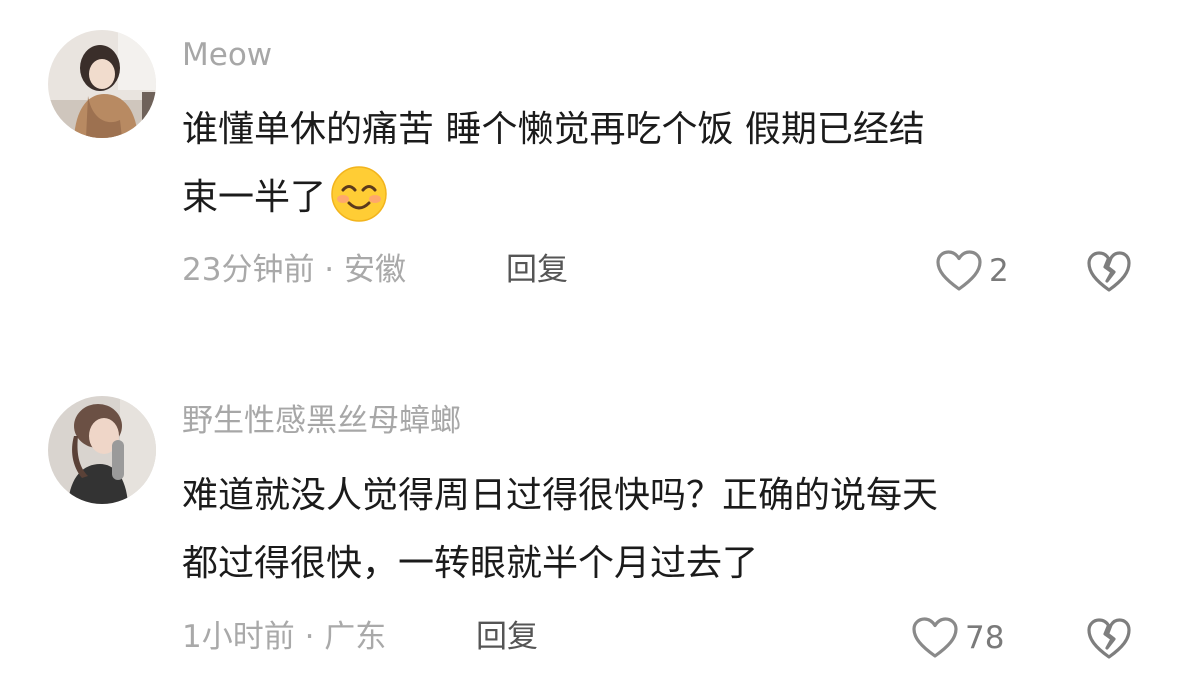 Image resolution: width=1182 pixels, height=699 pixels. Describe the element at coordinates (470, 563) in the screenshot. I see `comment-text-line: 都过得很快，一转眼就半个月过去了` at that location.